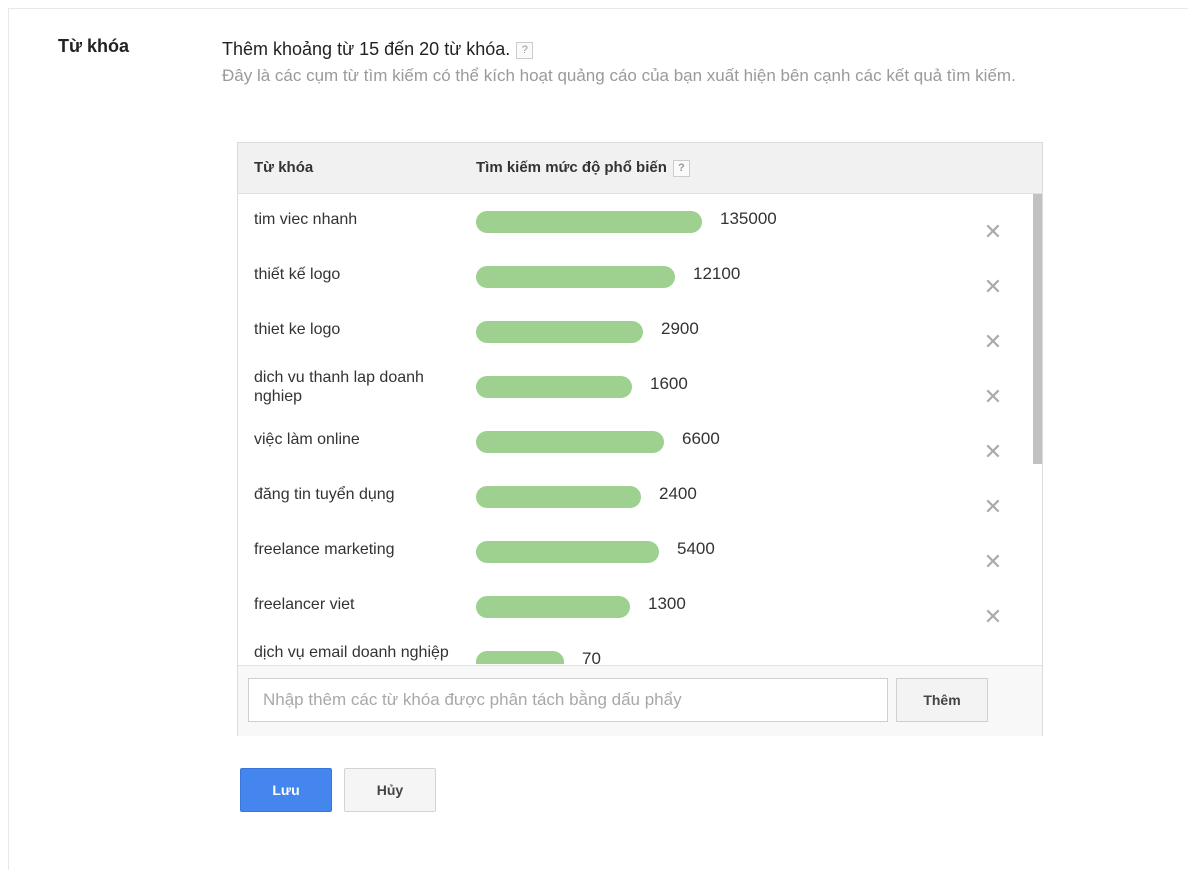 The image size is (1188, 870). I want to click on search-volume: 6600, so click(701, 438).